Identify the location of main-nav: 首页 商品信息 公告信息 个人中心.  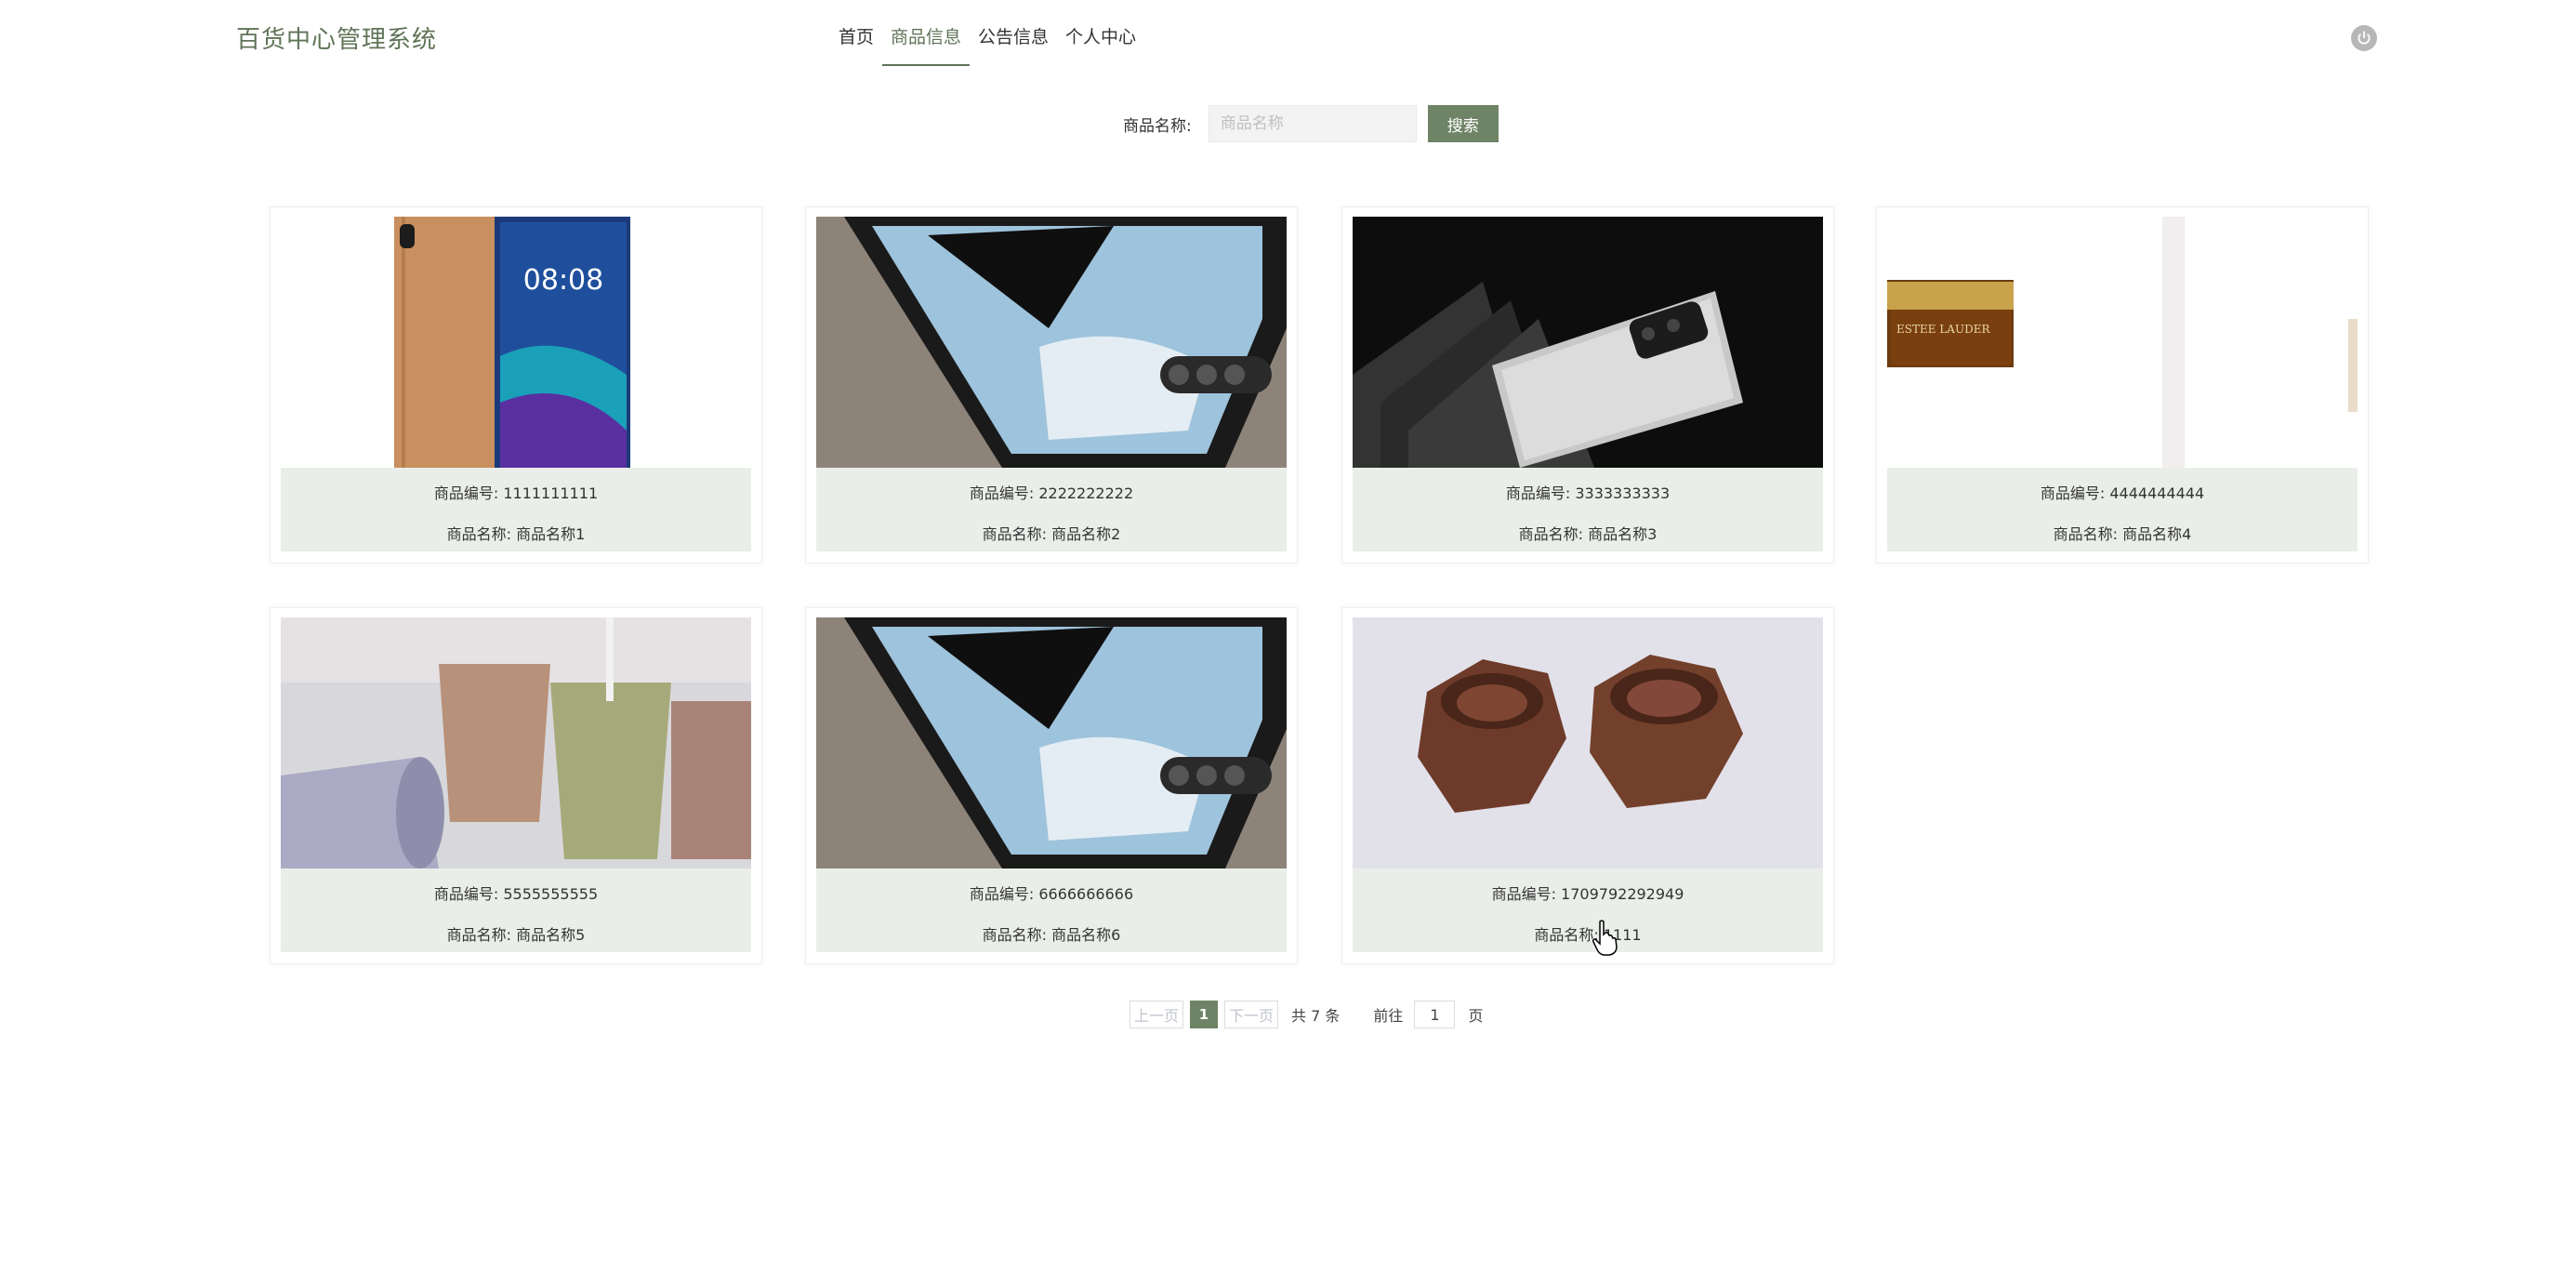
(987, 45).